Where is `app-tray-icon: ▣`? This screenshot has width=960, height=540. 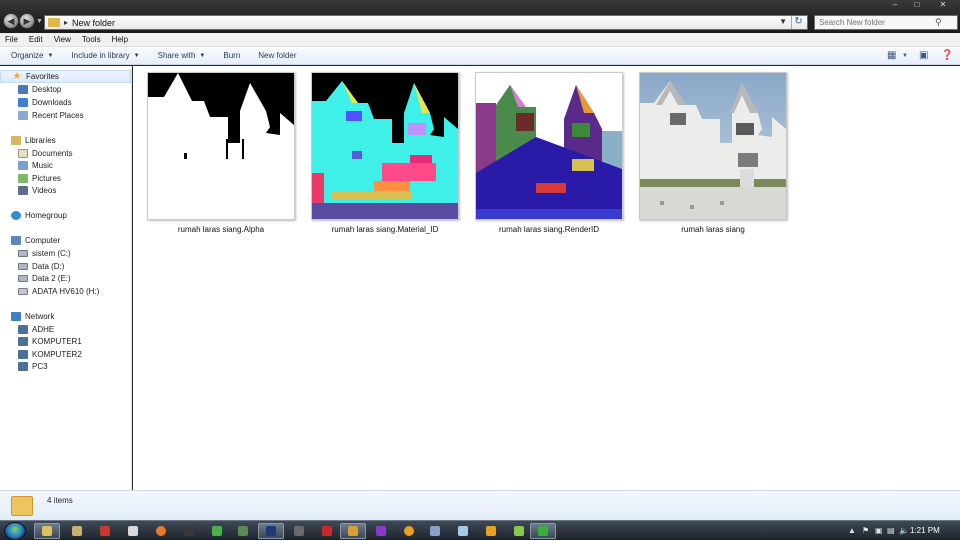 app-tray-icon: ▣ is located at coordinates (879, 530).